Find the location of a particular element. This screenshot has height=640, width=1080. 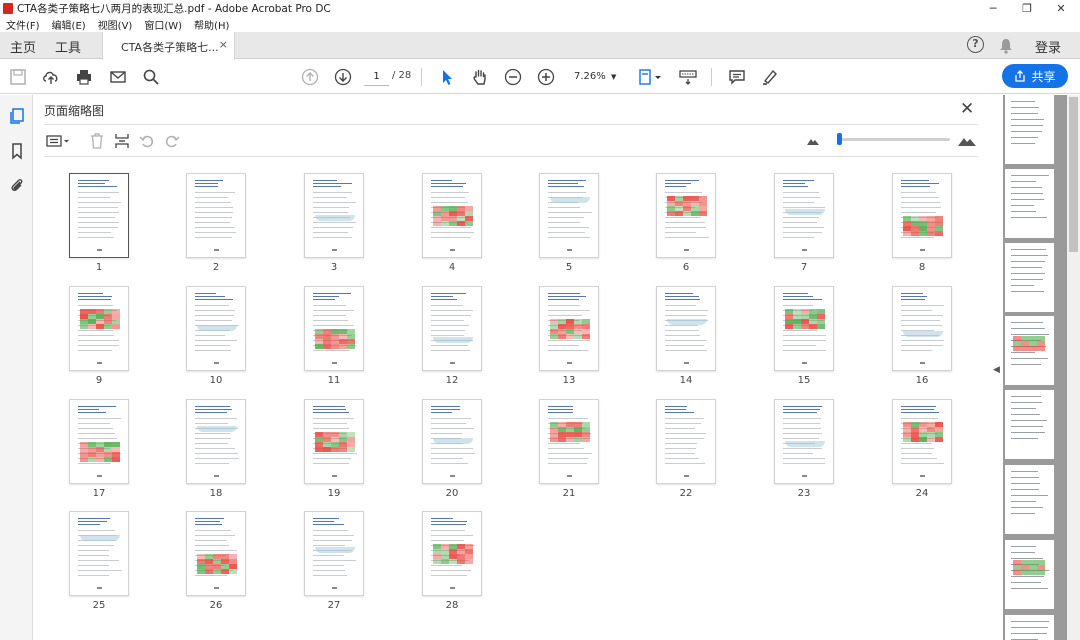

notifications-button is located at coordinates (1006, 47).